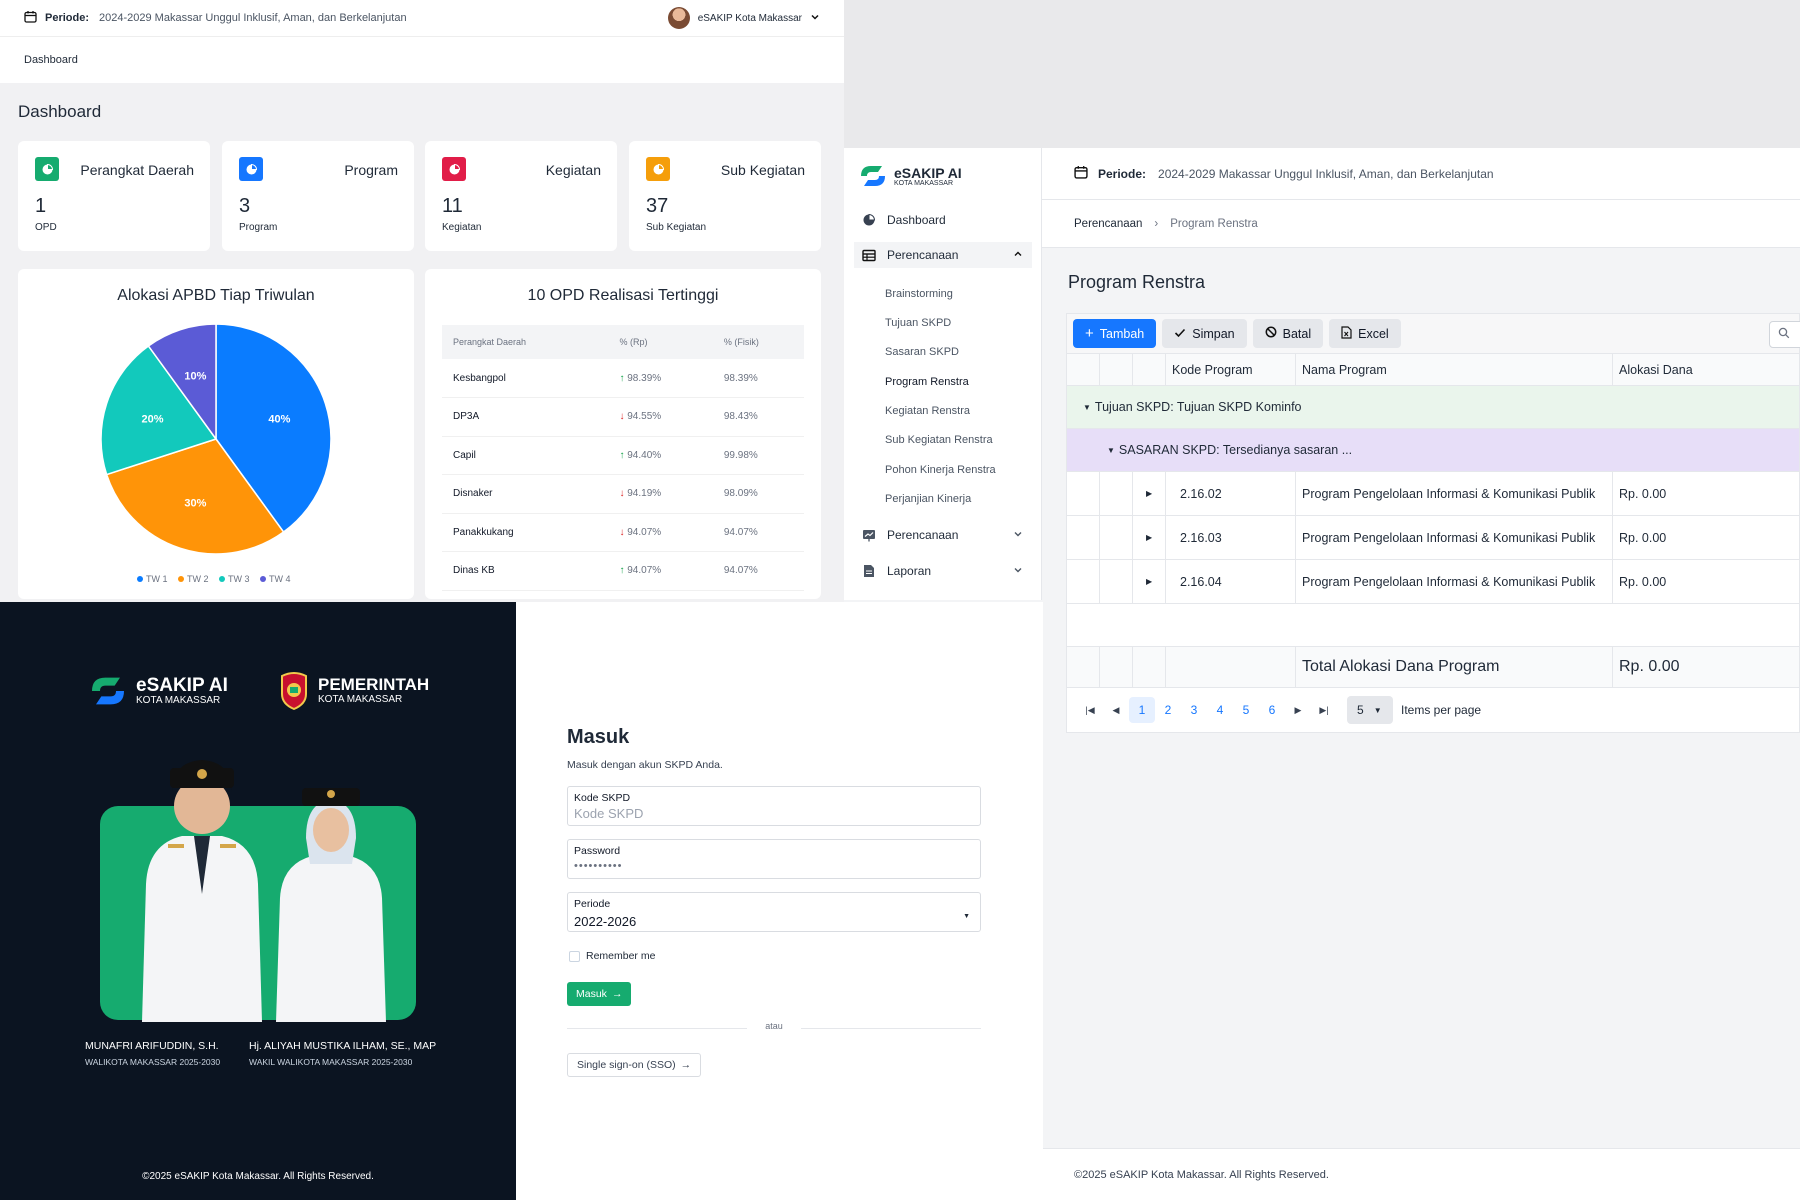  Describe the element at coordinates (1288, 333) in the screenshot. I see `cancel-button: Batal` at that location.